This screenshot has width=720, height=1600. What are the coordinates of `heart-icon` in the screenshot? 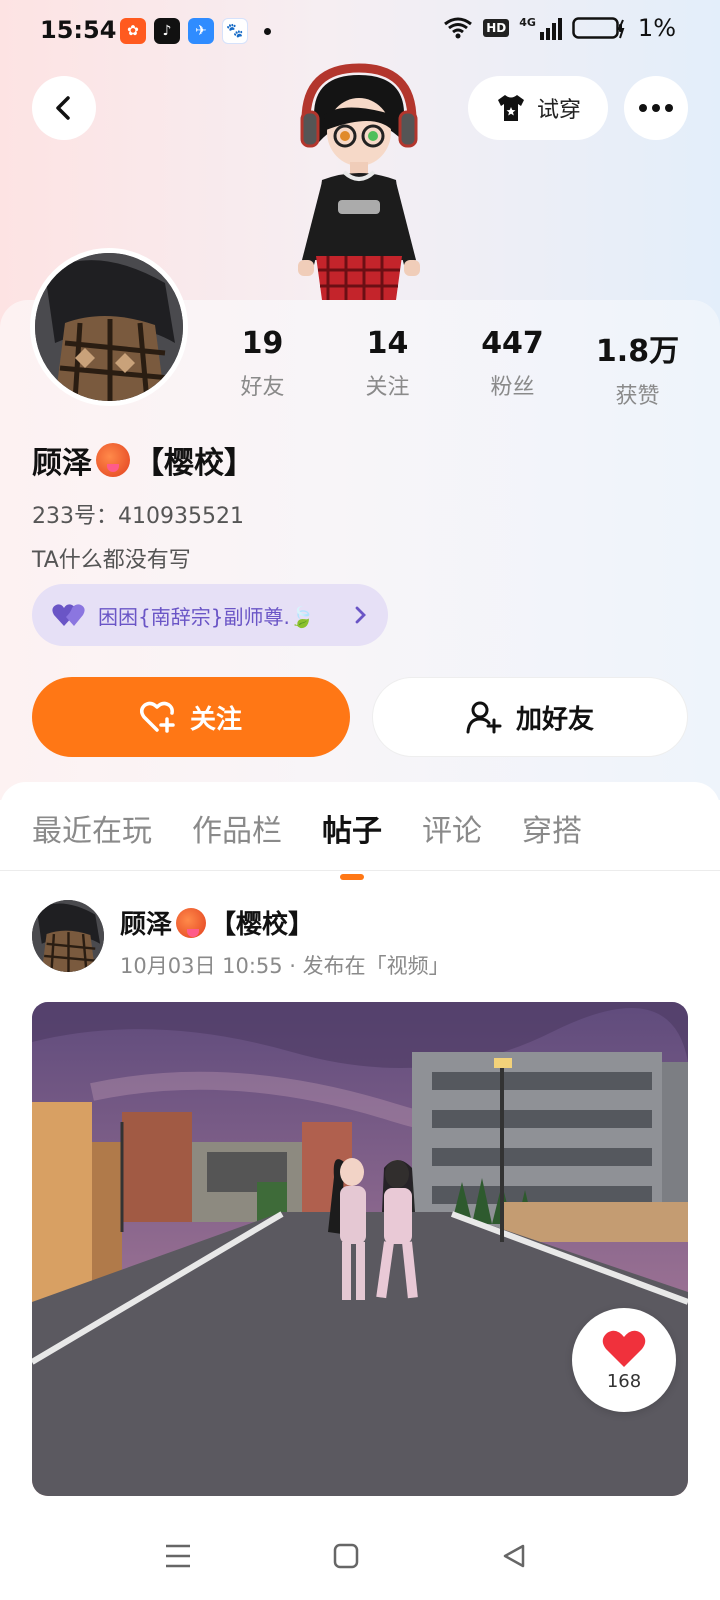 It's located at (624, 1348).